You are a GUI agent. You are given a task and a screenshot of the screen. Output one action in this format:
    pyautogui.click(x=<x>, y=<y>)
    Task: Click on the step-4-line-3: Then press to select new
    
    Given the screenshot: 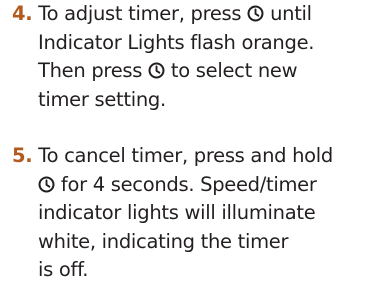 What is the action you would take?
    pyautogui.click(x=187, y=71)
    